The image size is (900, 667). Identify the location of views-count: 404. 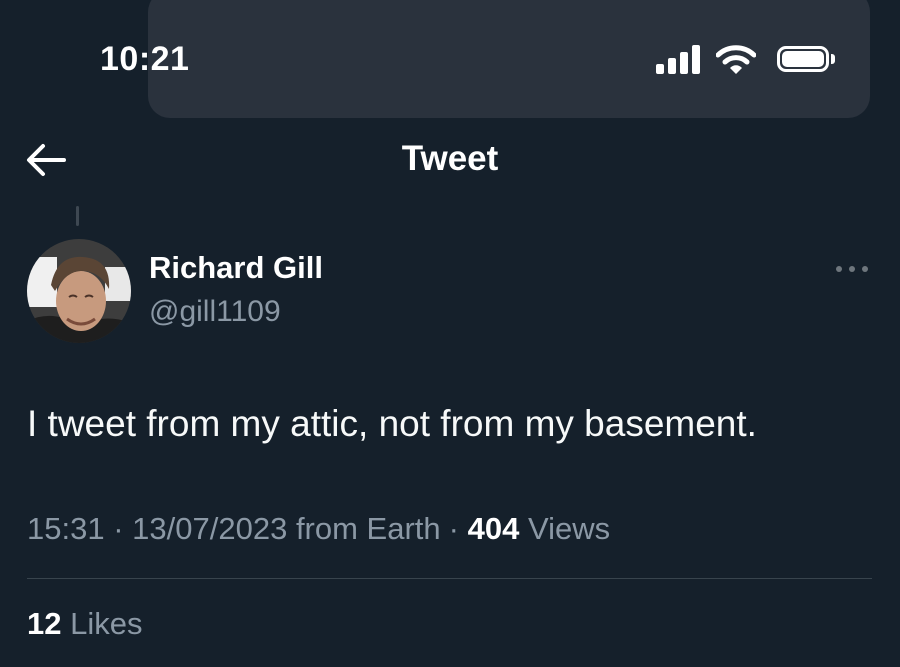
(493, 528).